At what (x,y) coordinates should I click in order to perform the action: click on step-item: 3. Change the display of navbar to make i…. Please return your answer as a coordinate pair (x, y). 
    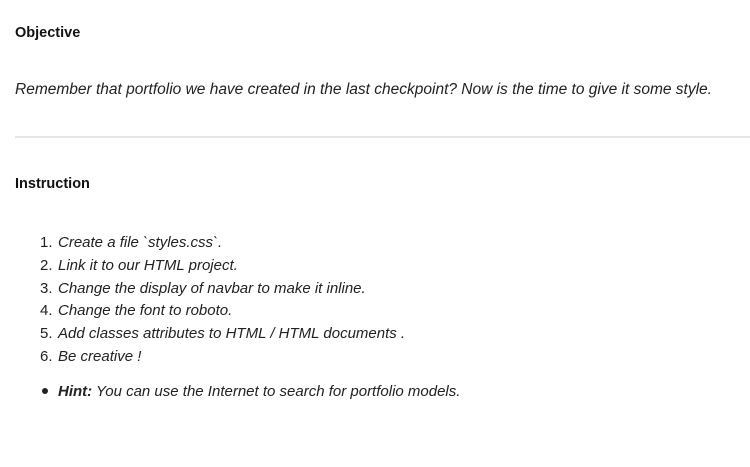
    Looking at the image, I should click on (222, 289).